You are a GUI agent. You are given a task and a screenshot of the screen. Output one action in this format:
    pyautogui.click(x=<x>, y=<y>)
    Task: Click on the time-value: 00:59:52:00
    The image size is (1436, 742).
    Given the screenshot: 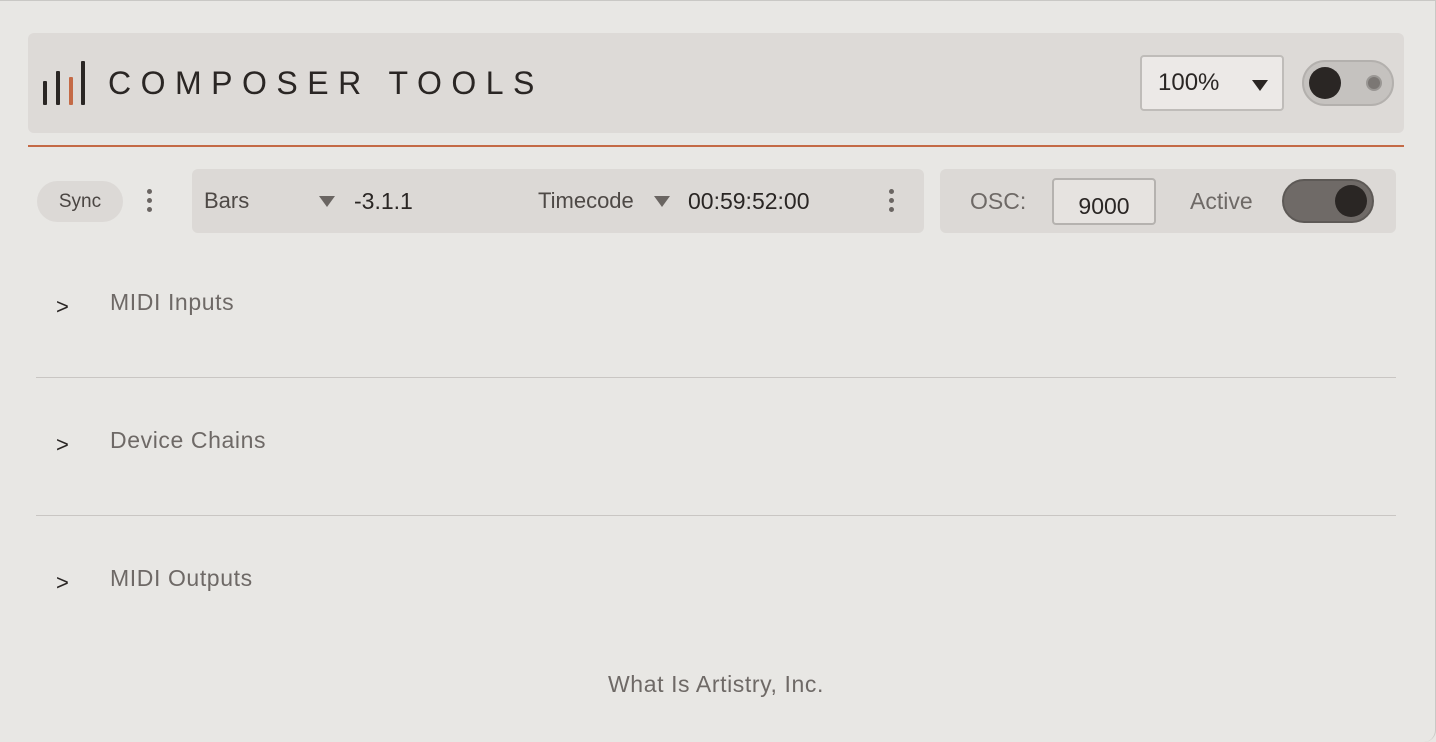 What is the action you would take?
    pyautogui.click(x=749, y=201)
    